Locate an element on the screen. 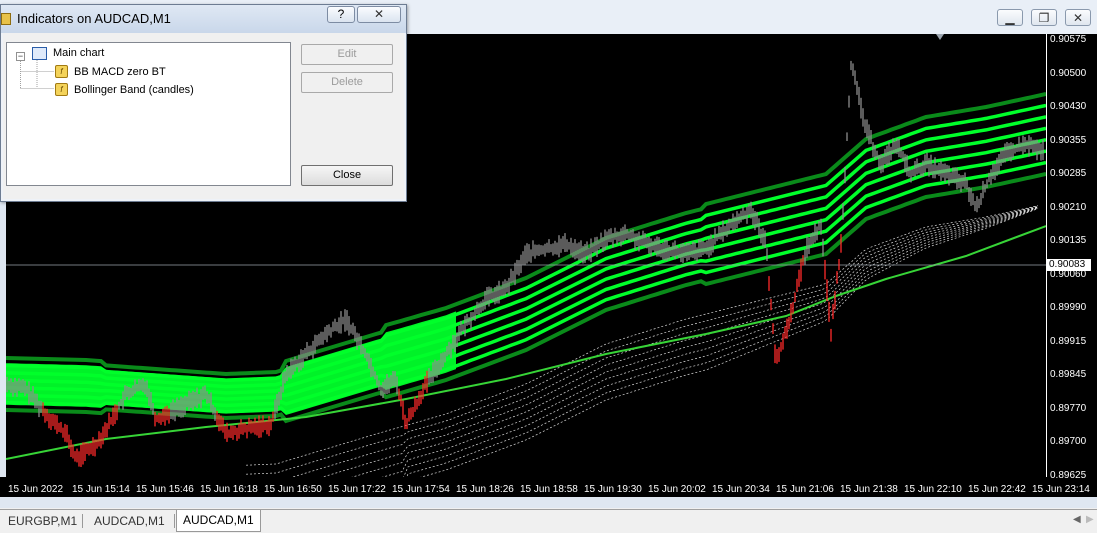 The height and width of the screenshot is (533, 1097). time-tick-label: 15 Jun 19:30 is located at coordinates (613, 489).